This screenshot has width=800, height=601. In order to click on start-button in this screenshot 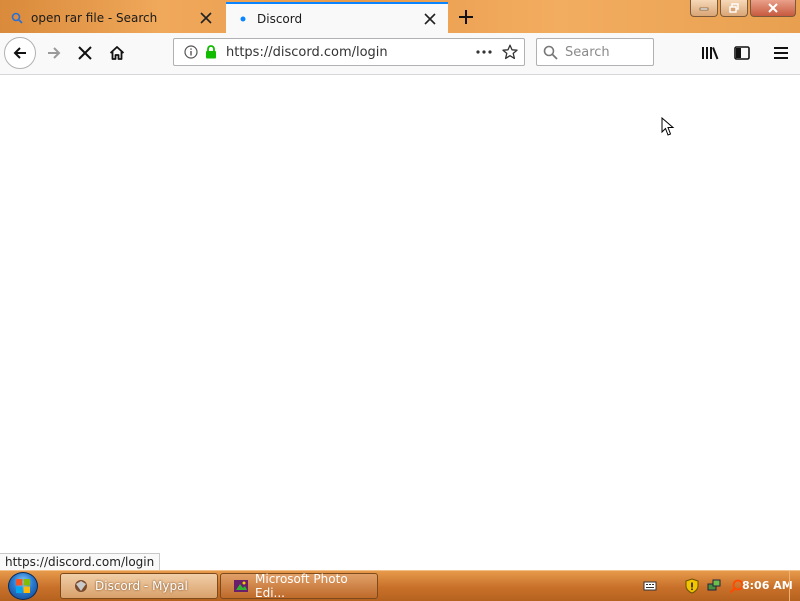, I will do `click(23, 586)`.